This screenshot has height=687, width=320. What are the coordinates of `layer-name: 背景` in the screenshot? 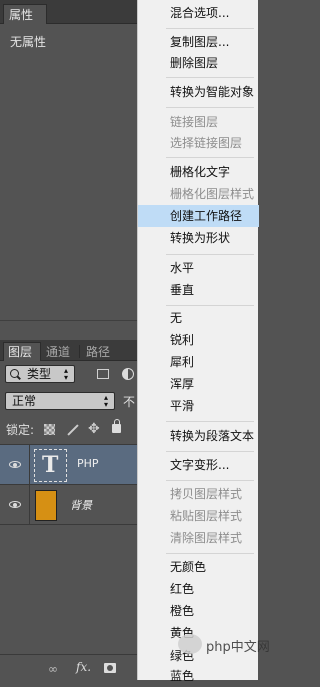 It's located at (81, 505).